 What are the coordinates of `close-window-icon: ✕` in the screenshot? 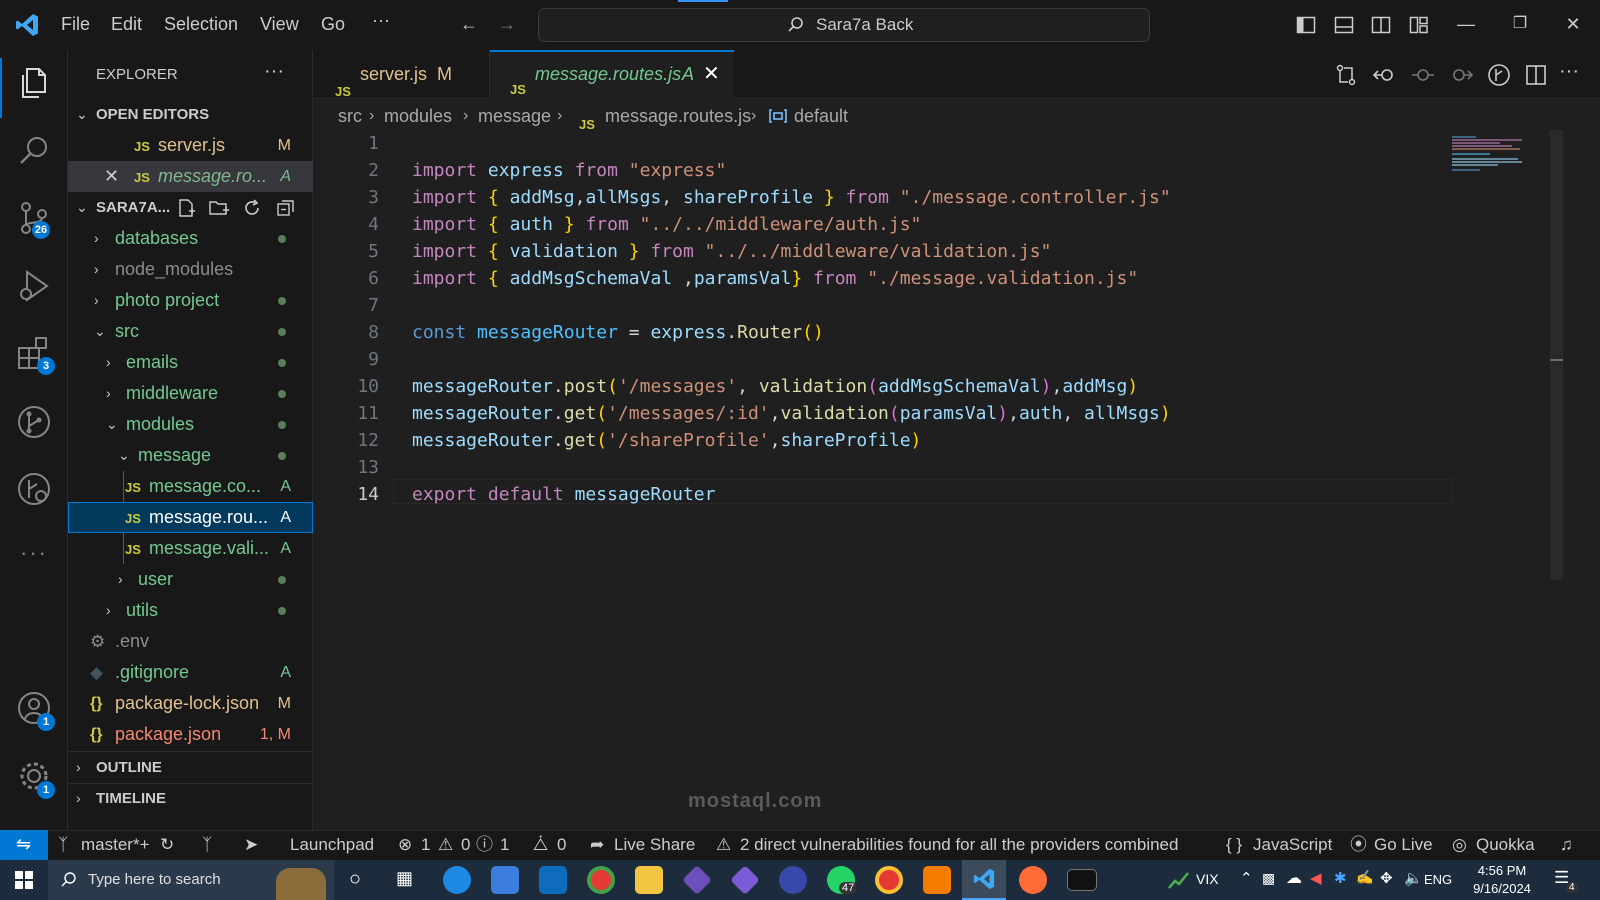 It's located at (1573, 24).